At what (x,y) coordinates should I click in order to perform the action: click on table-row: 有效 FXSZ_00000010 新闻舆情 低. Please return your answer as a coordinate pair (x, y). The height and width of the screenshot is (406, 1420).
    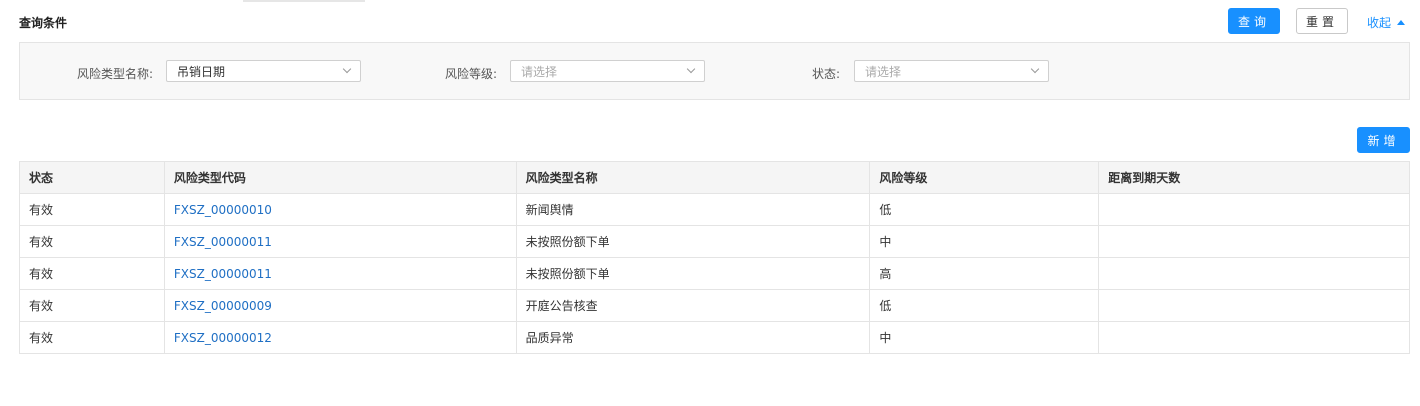
    Looking at the image, I should click on (714, 209).